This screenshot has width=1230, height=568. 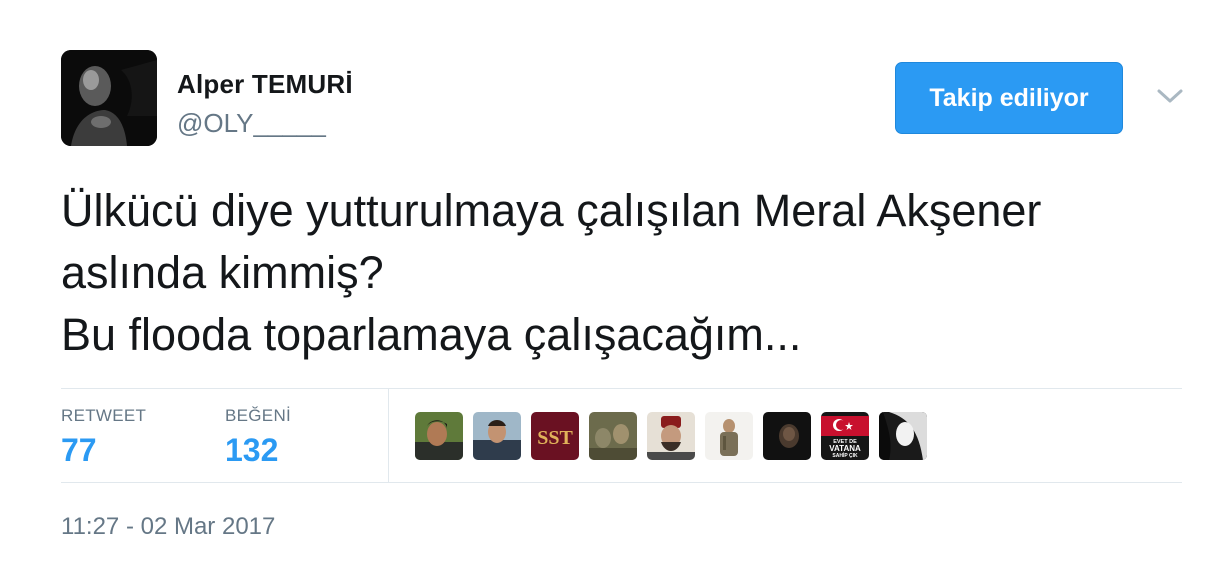 What do you see at coordinates (251, 450) in the screenshot?
I see `like-count: 132` at bounding box center [251, 450].